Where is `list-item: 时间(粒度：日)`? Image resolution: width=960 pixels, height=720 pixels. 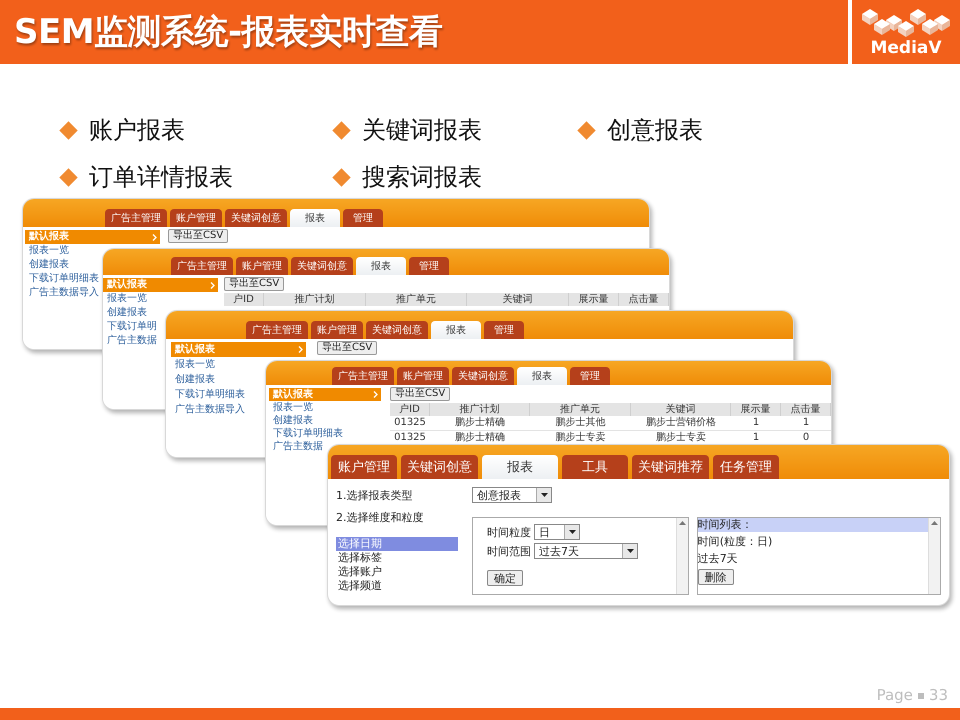
list-item: 时间(粒度：日) is located at coordinates (736, 542).